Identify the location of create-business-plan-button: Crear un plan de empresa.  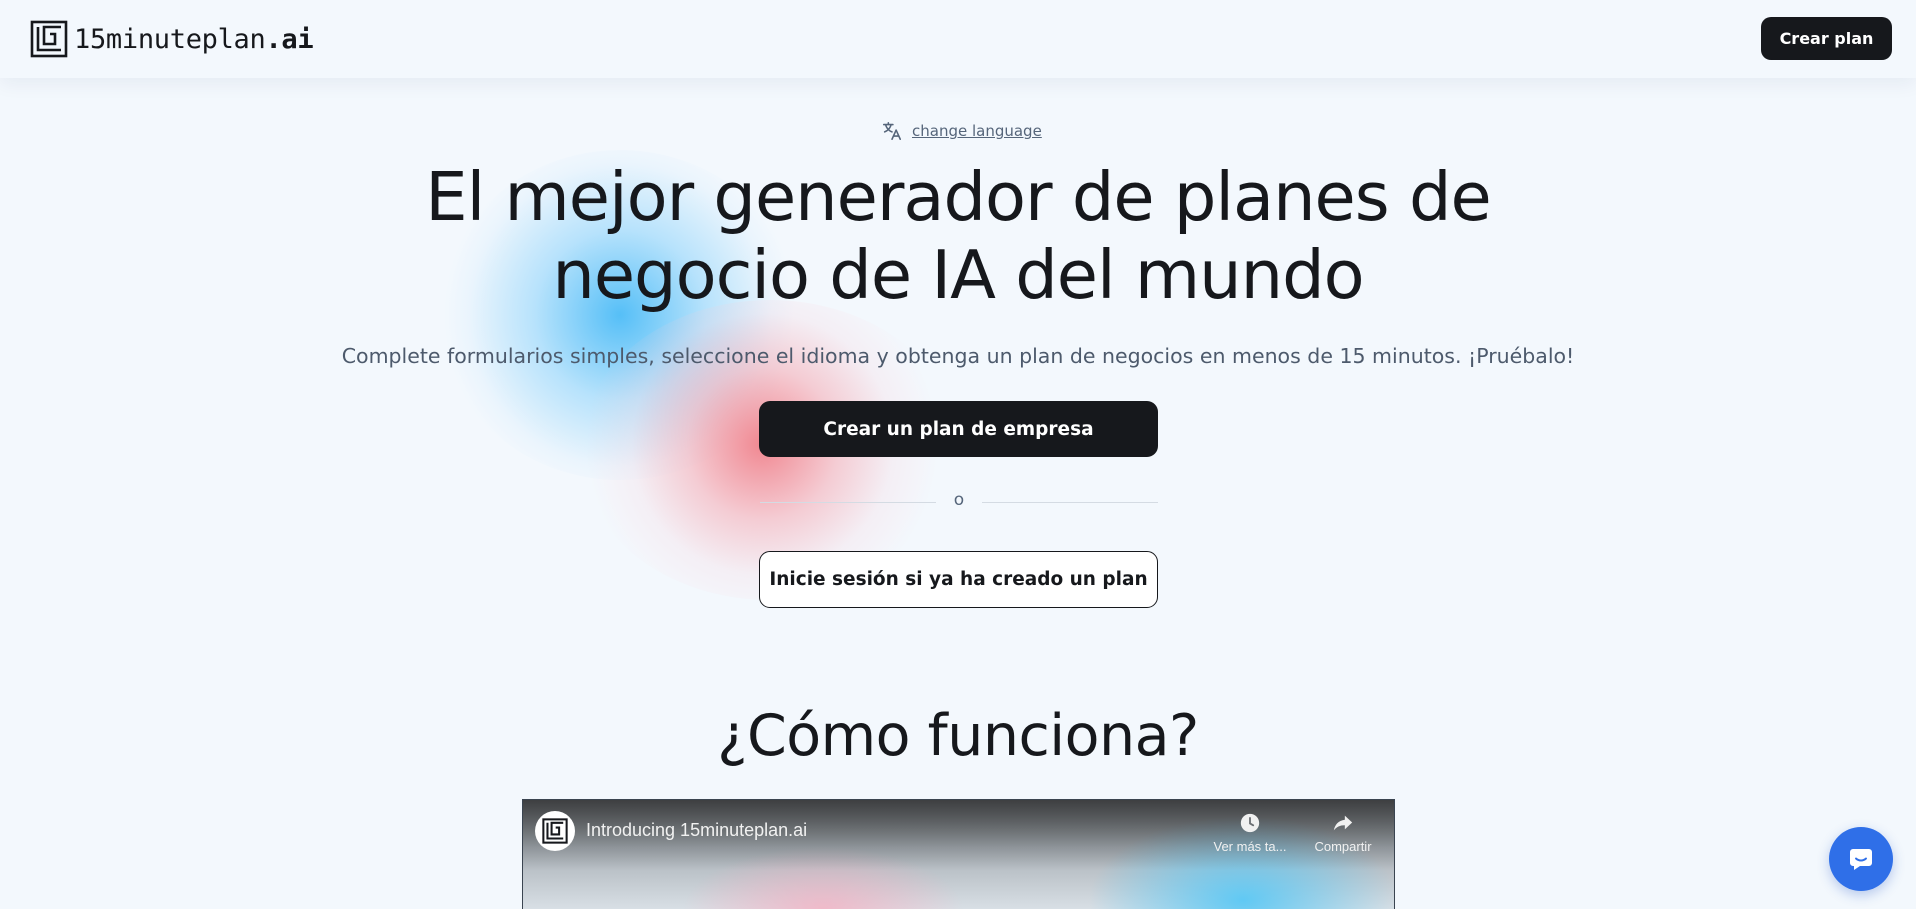
(958, 429).